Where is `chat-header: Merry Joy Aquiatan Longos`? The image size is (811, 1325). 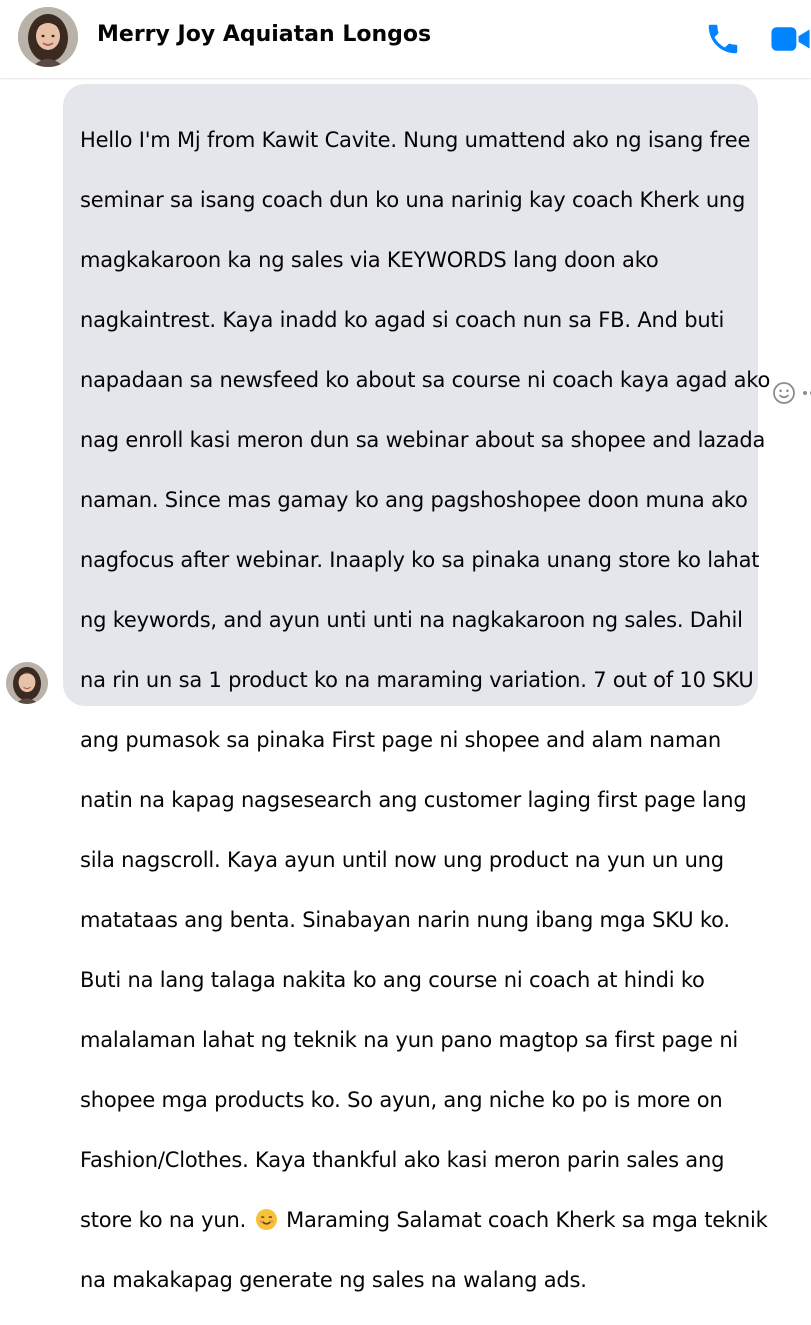
chat-header: Merry Joy Aquiatan Longos is located at coordinates (405, 39).